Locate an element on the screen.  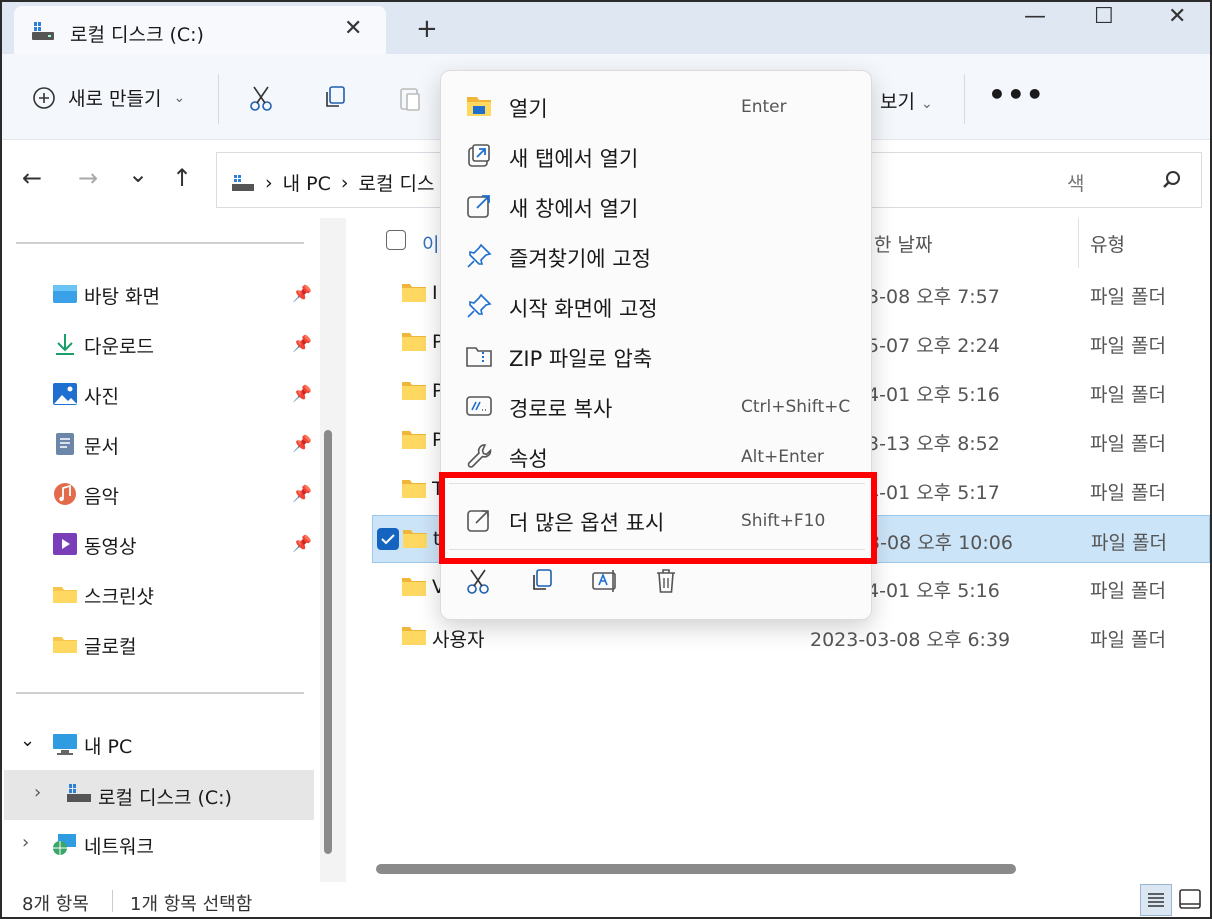
sidebar-item-videos: 동영상 📌 is located at coordinates (158, 544).